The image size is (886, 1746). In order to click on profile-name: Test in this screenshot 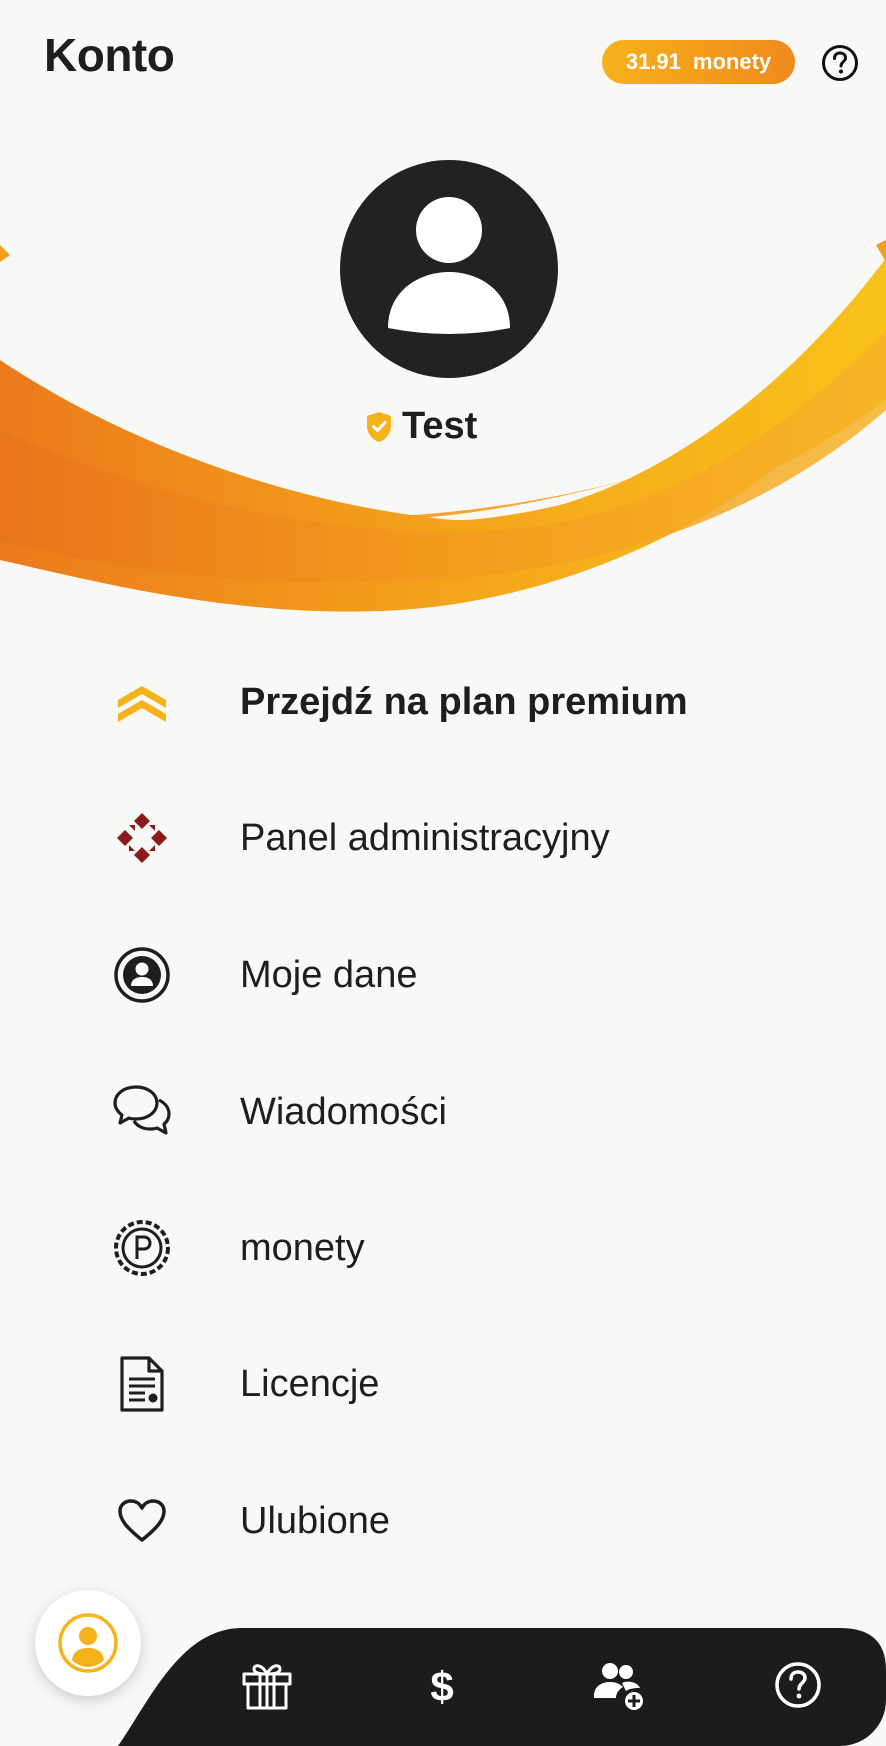, I will do `click(440, 426)`.